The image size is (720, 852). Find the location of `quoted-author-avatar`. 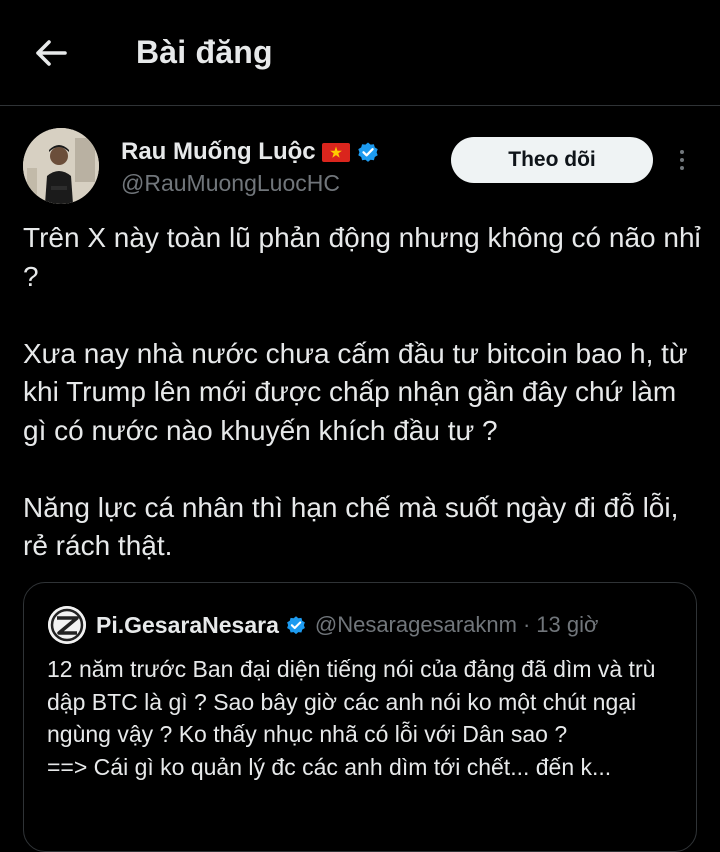

quoted-author-avatar is located at coordinates (67, 625).